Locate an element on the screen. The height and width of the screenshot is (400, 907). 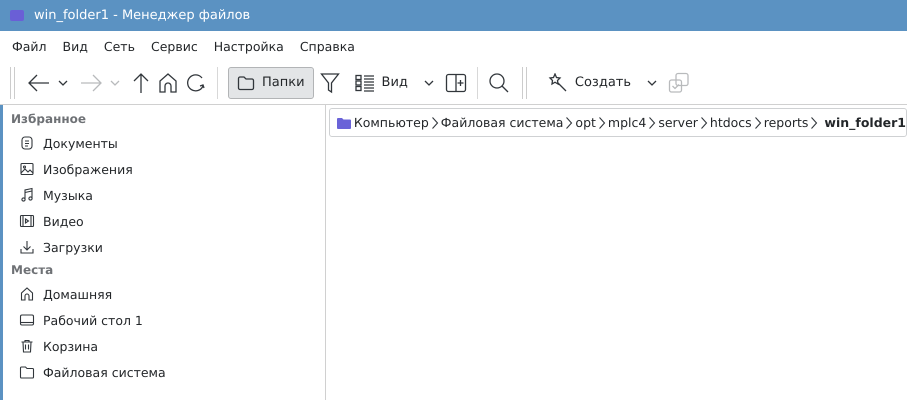
breadcrumb-item: htdocs is located at coordinates (731, 122).